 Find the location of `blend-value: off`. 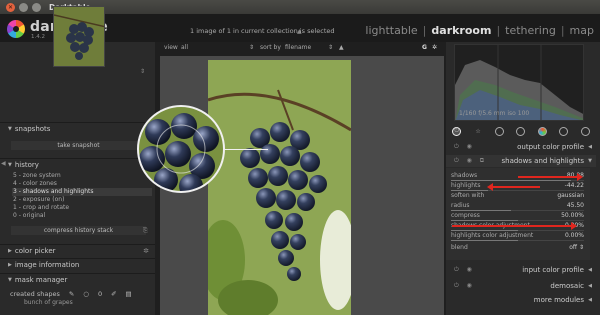

blend-value: off is located at coordinates (573, 247).